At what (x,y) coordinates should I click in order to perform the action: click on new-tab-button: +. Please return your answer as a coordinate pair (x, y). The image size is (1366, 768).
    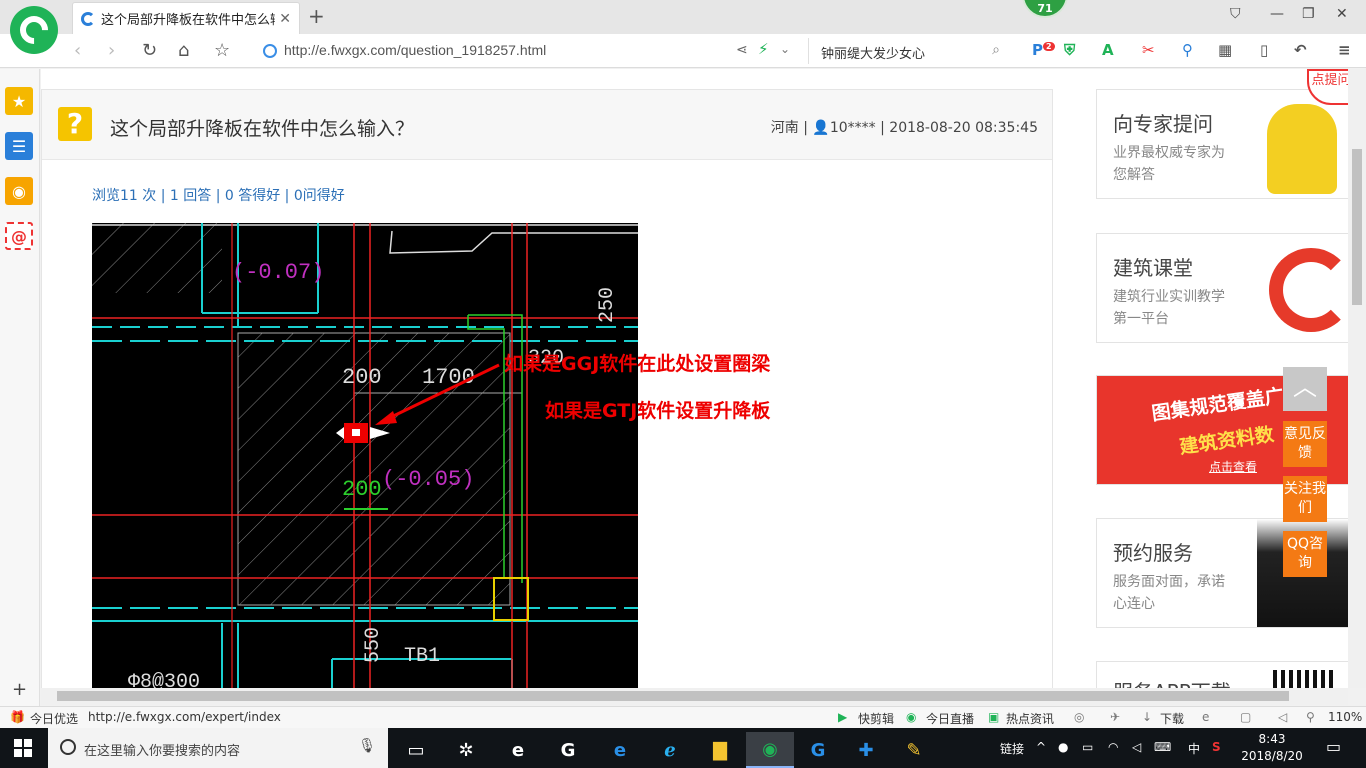
    Looking at the image, I should click on (316, 16).